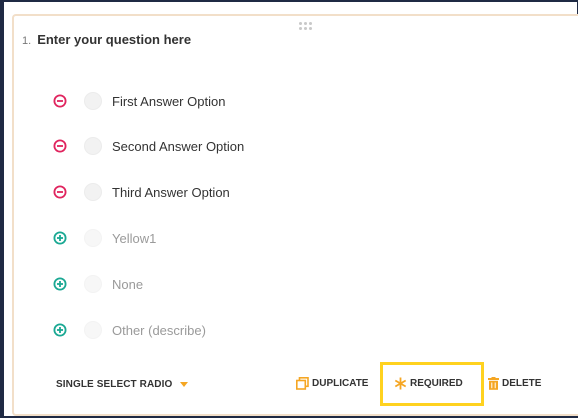 The width and height of the screenshot is (578, 418). What do you see at coordinates (178, 146) in the screenshot?
I see `option-label: Second Answer Option` at bounding box center [178, 146].